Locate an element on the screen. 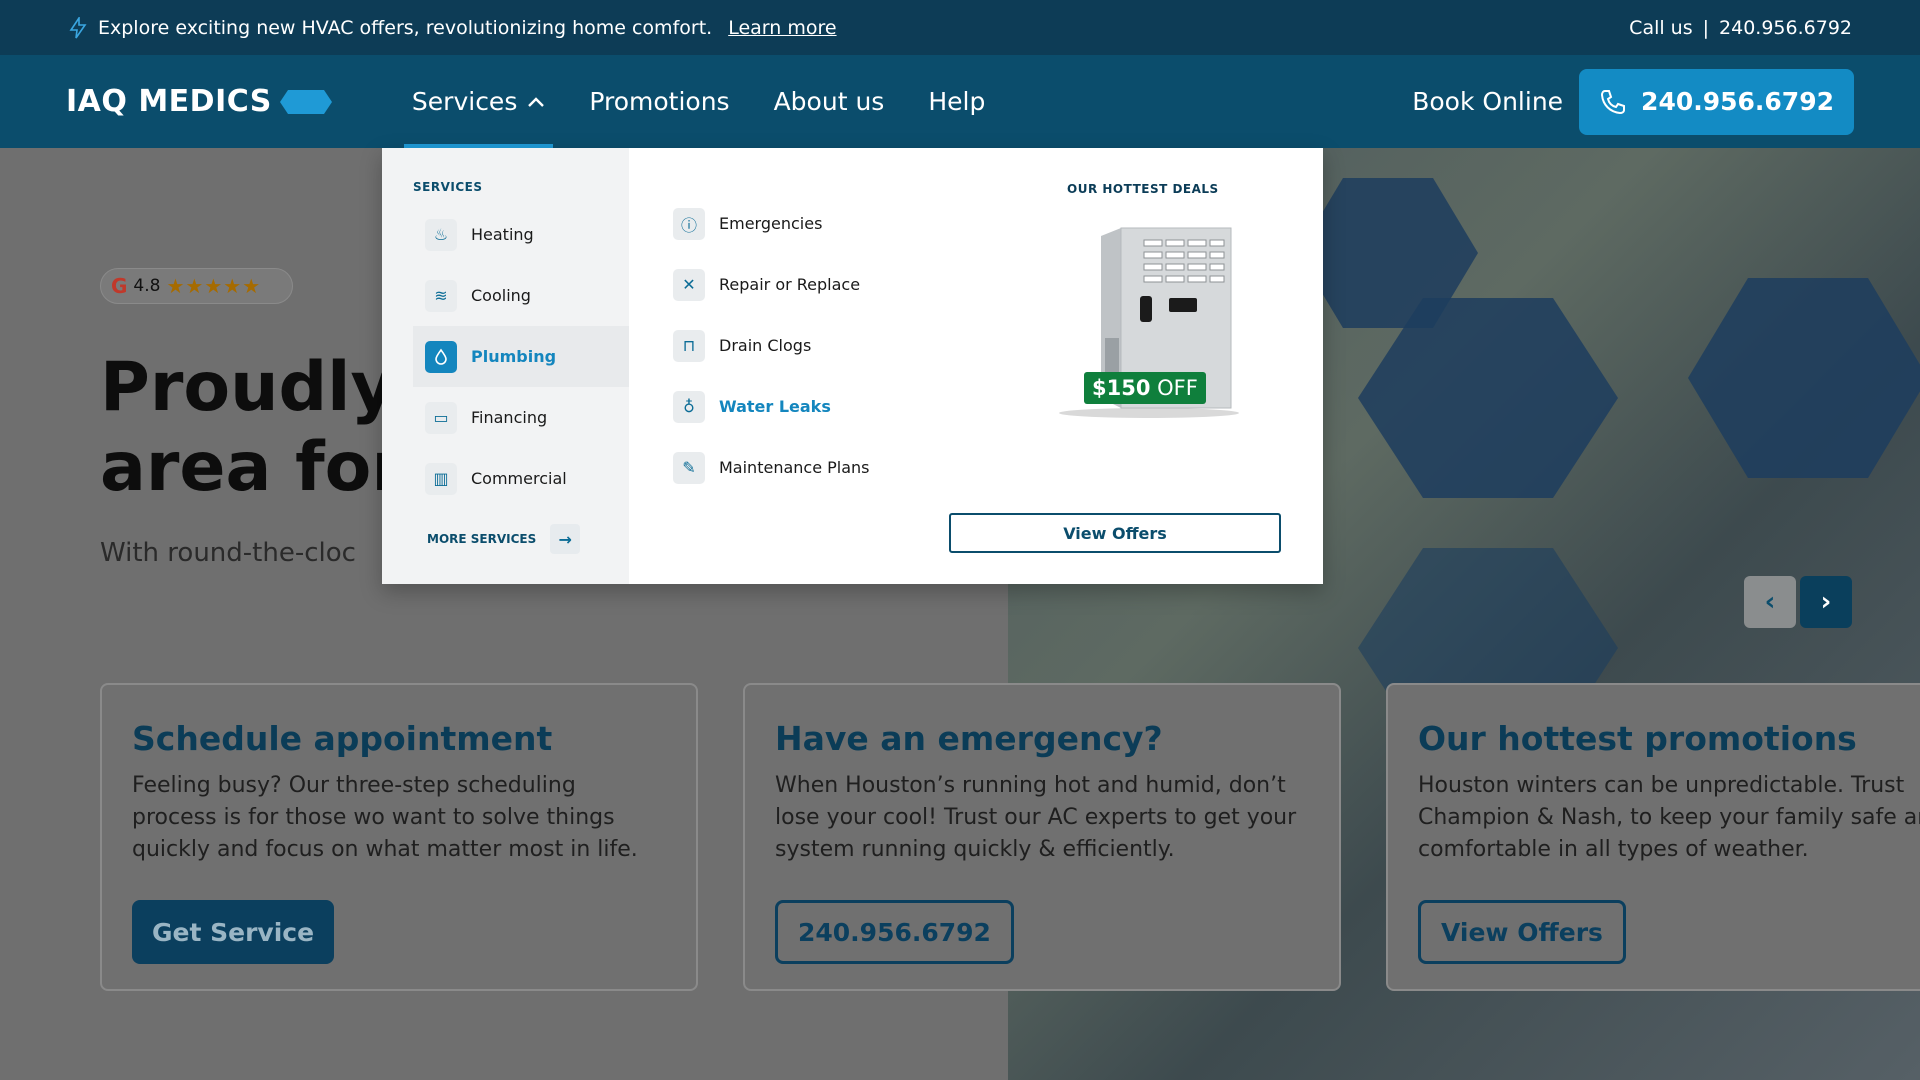 The height and width of the screenshot is (1080, 1920). building-icon: ▥ is located at coordinates (441, 478).